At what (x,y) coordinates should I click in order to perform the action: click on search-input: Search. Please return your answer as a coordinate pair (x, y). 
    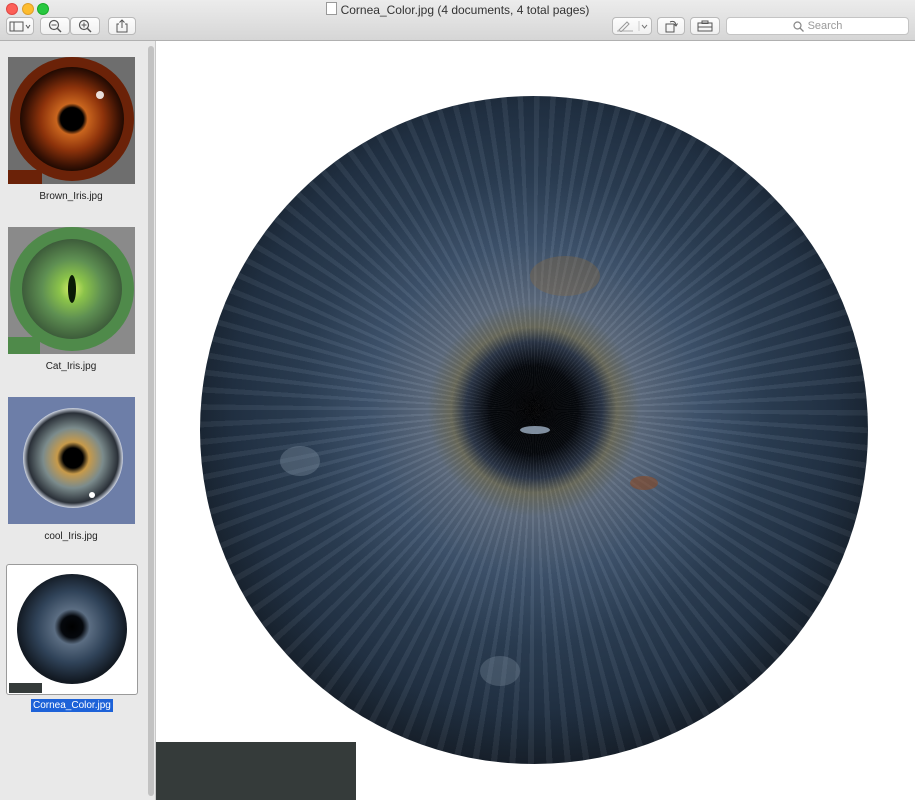
    Looking at the image, I should click on (817, 26).